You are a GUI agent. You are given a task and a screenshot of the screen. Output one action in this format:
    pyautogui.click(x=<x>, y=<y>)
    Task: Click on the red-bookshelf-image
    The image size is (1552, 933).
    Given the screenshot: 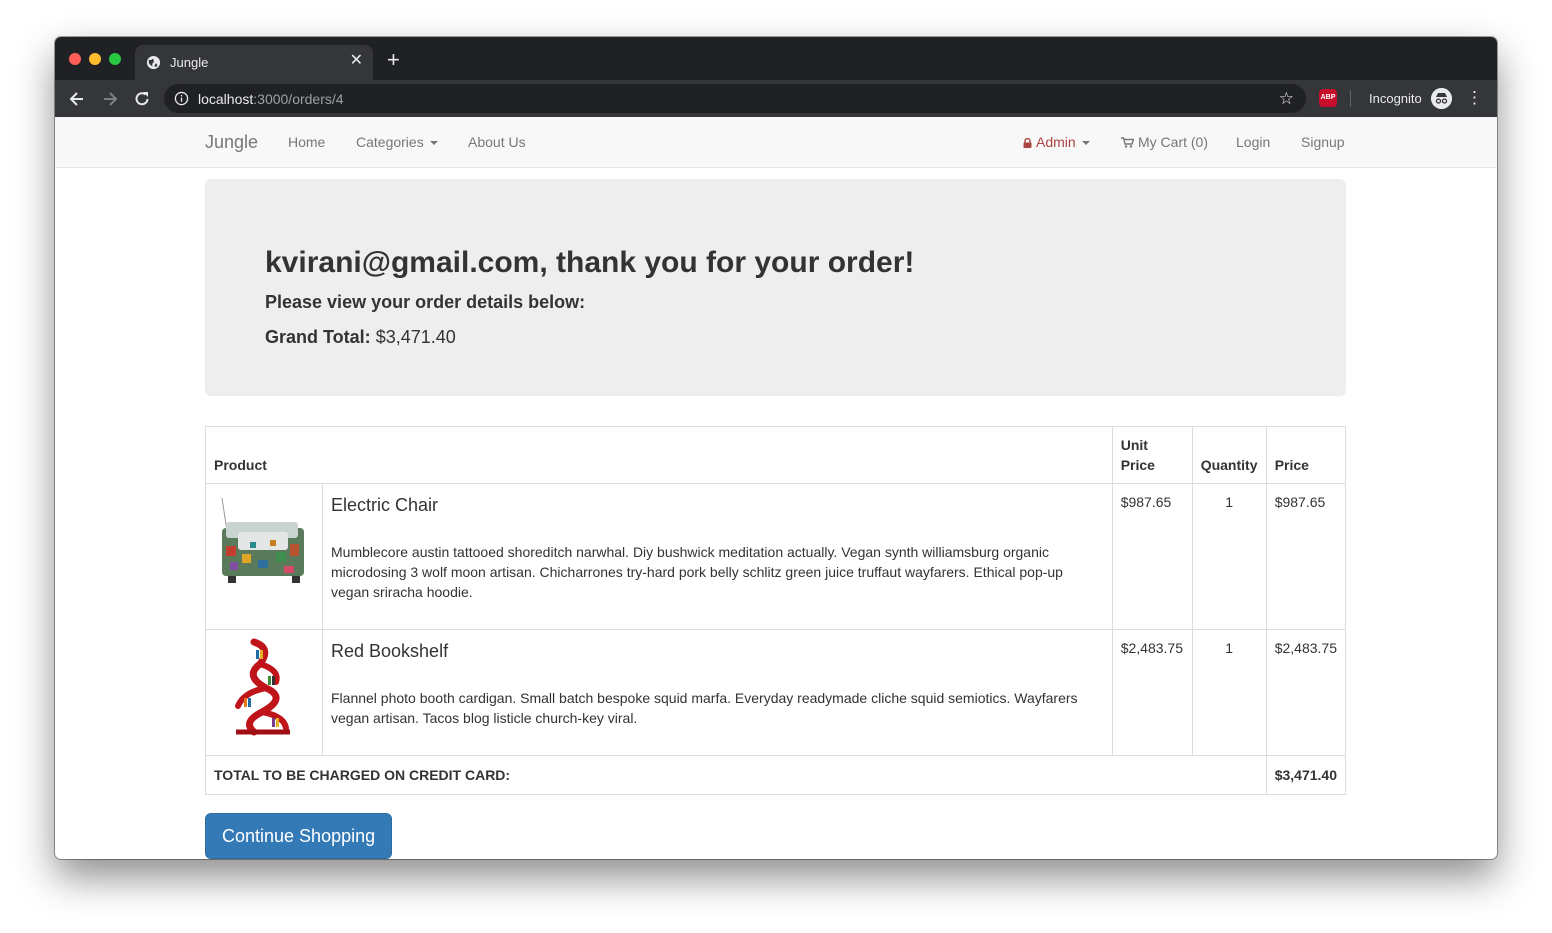 What is the action you would take?
    pyautogui.click(x=262, y=687)
    